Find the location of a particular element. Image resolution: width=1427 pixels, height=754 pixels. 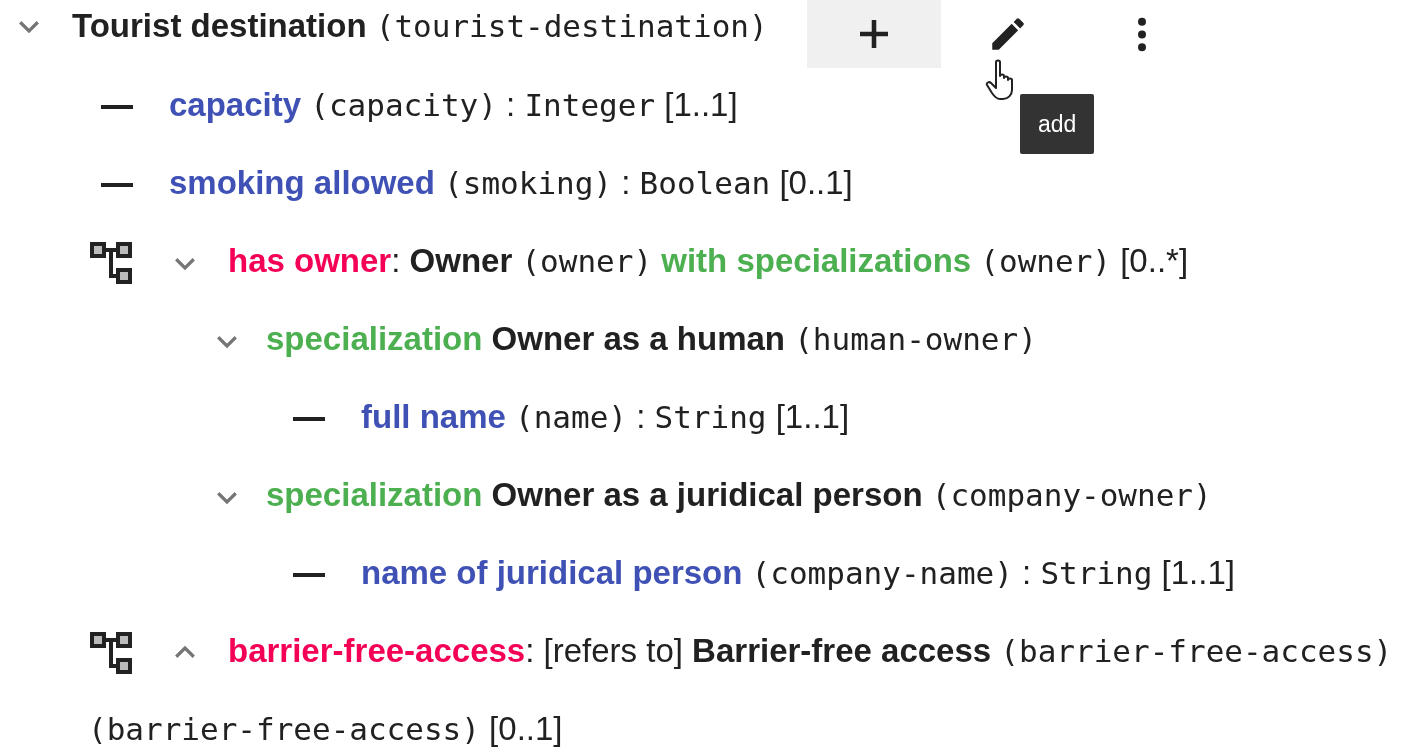

add-button is located at coordinates (873, 34).